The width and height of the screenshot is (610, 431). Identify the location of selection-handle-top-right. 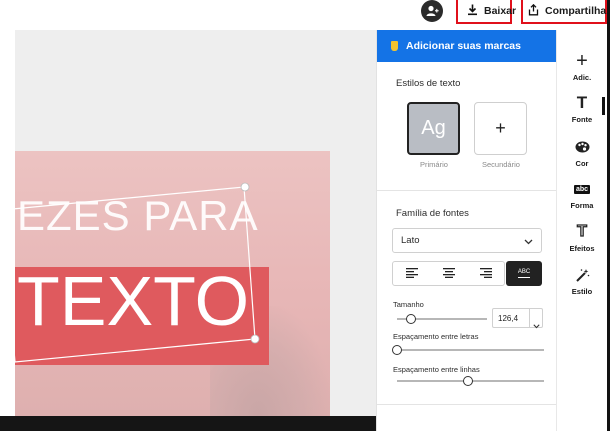
(245, 187).